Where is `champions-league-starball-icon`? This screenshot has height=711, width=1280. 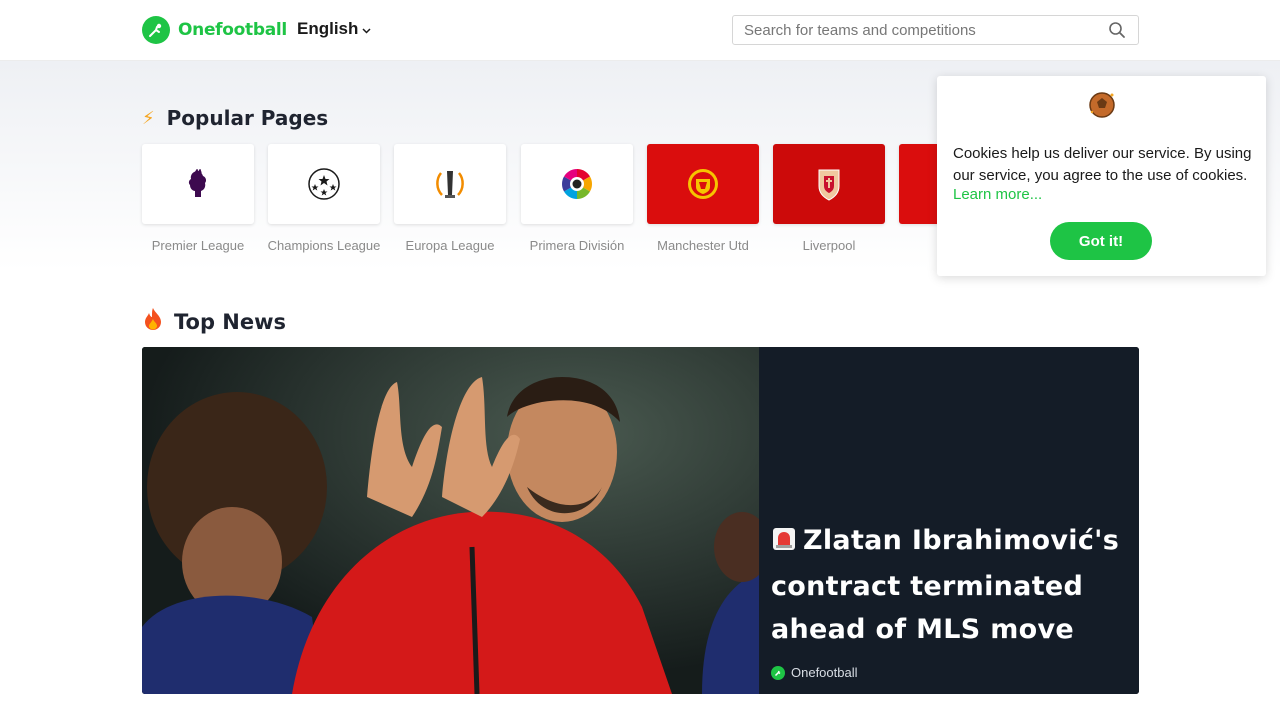 champions-league-starball-icon is located at coordinates (324, 184).